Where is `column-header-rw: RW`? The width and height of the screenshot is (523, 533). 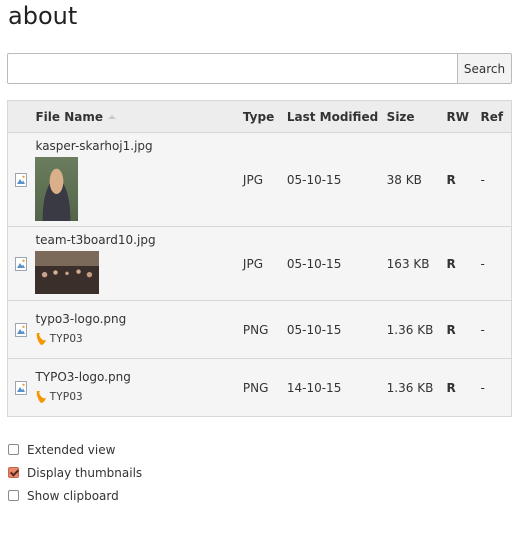 column-header-rw: RW is located at coordinates (463, 116).